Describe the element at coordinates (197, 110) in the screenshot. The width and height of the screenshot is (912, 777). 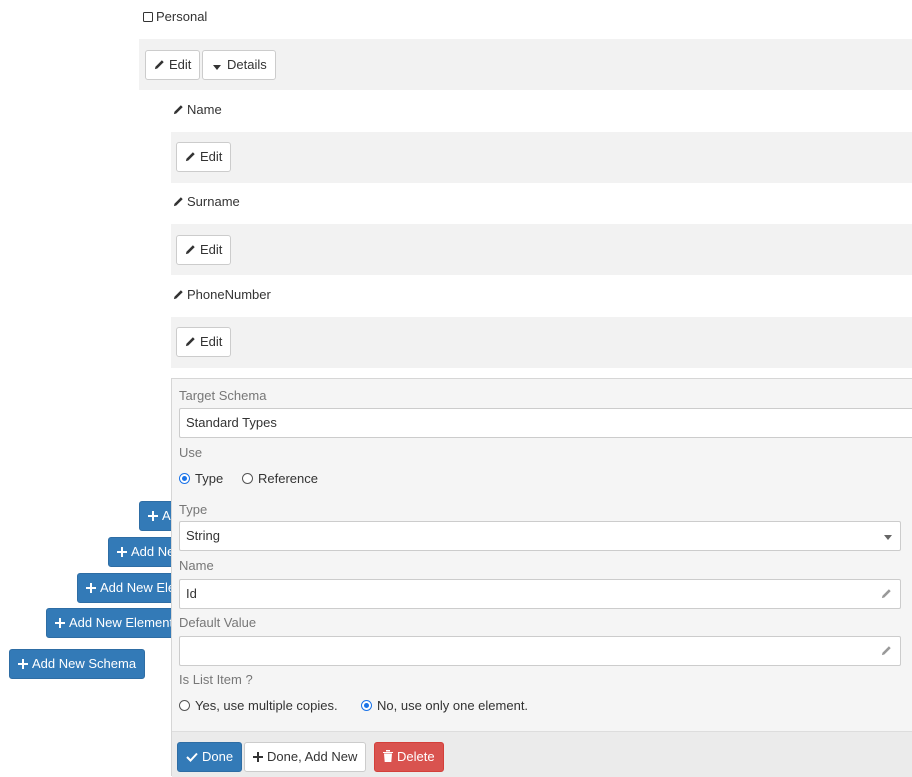
I see `tree-item-name: Name` at that location.